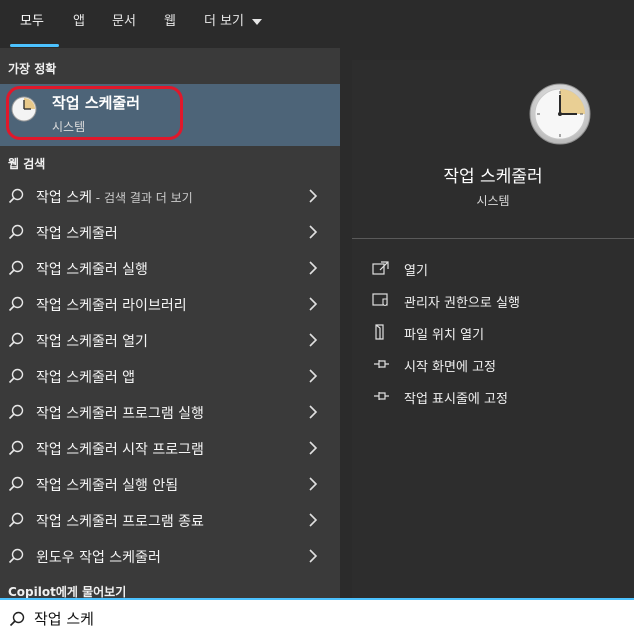 The height and width of the screenshot is (637, 634). I want to click on web-search-item-label: 작업 스케줄러 프로그램 종료, so click(120, 521).